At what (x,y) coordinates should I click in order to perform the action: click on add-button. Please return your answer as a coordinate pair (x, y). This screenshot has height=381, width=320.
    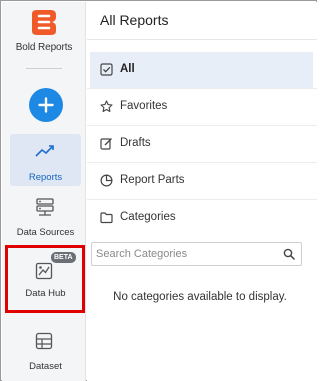
    Looking at the image, I should click on (46, 105).